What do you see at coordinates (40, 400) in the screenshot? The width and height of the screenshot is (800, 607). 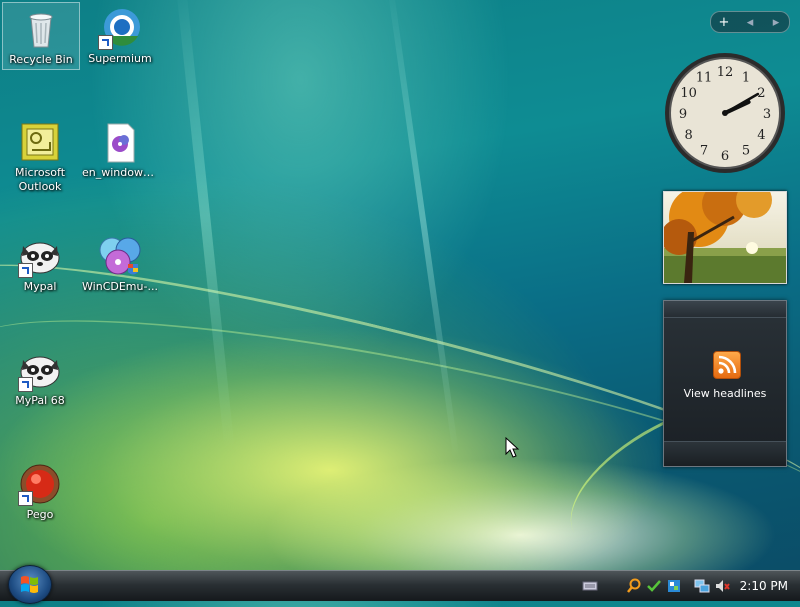 I see `icon-label: MyPal 68` at bounding box center [40, 400].